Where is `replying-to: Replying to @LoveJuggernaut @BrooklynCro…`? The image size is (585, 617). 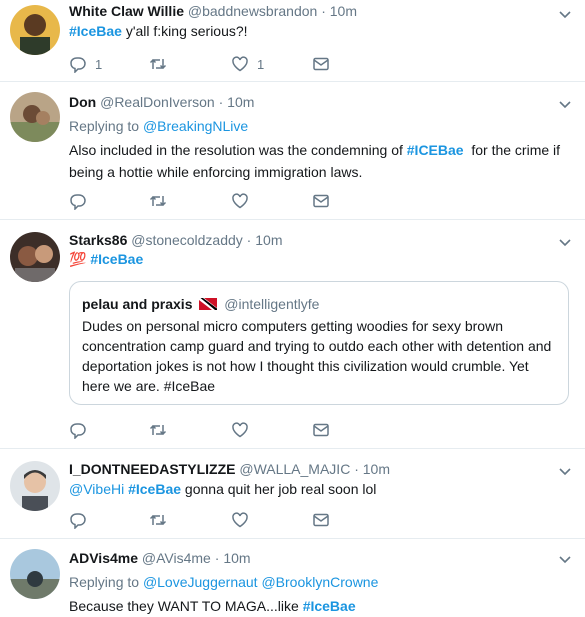
replying-to: Replying to @LoveJuggernaut @BrooklynCro… is located at coordinates (223, 582).